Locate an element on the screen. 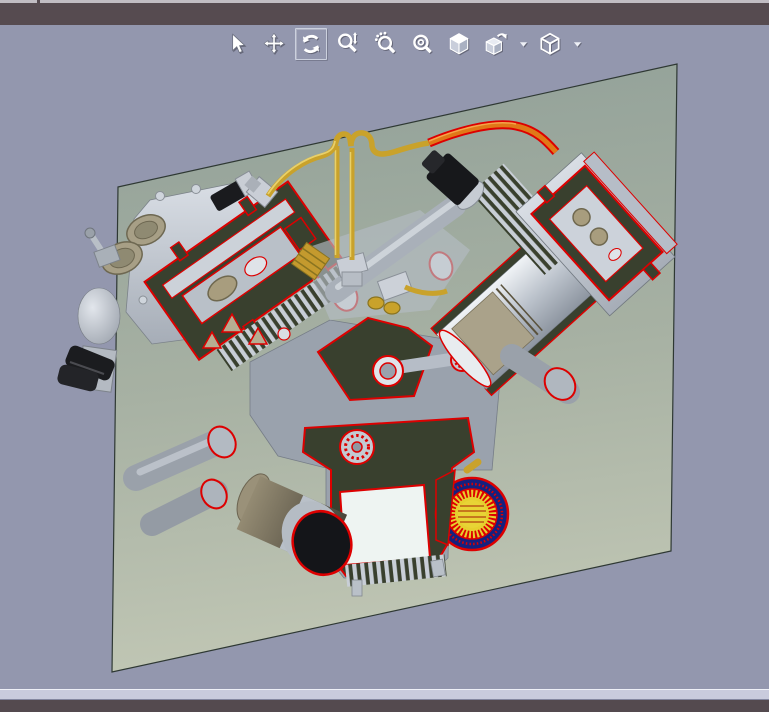  magnifier-zoom-icon is located at coordinates (348, 42).